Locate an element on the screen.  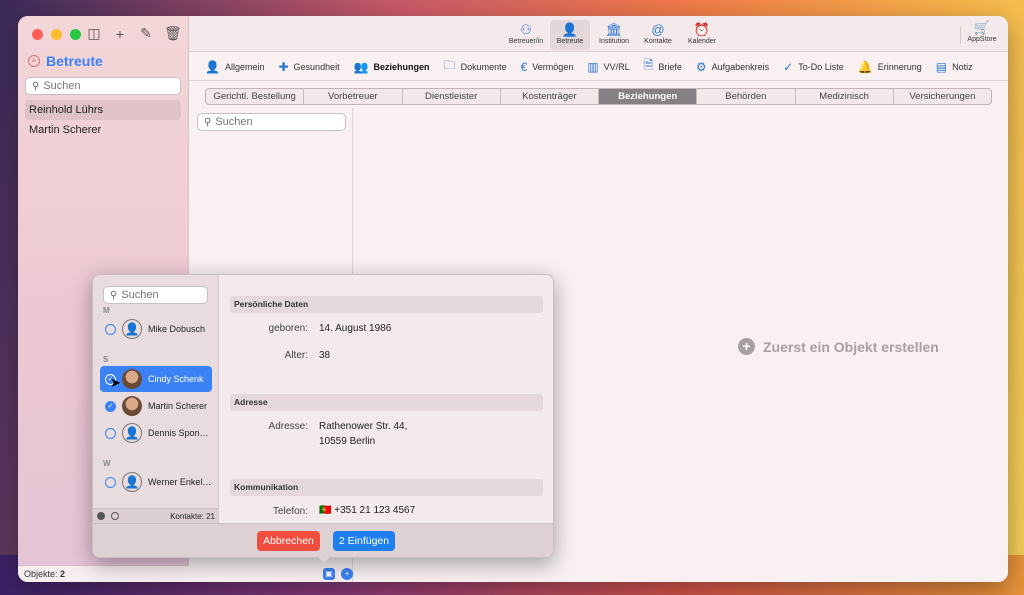
toolbar-betreuer-label: Betreuer/in is located at coordinates (526, 41).